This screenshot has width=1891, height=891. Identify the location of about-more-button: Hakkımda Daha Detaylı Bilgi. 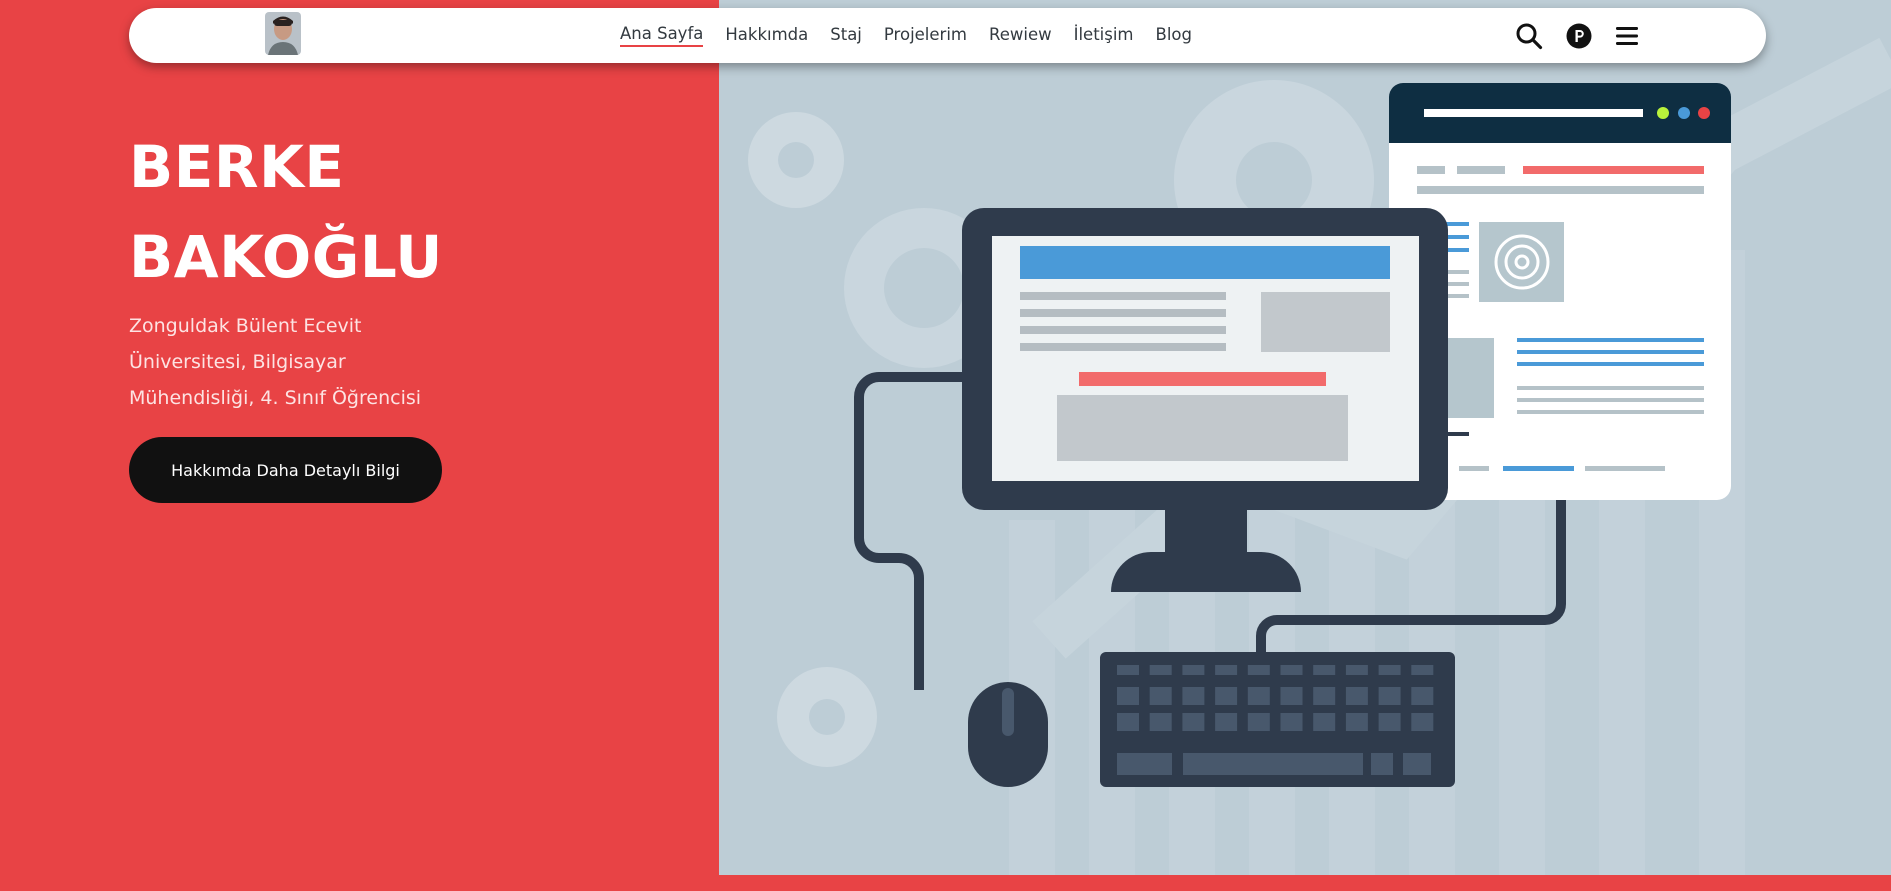
(285, 470).